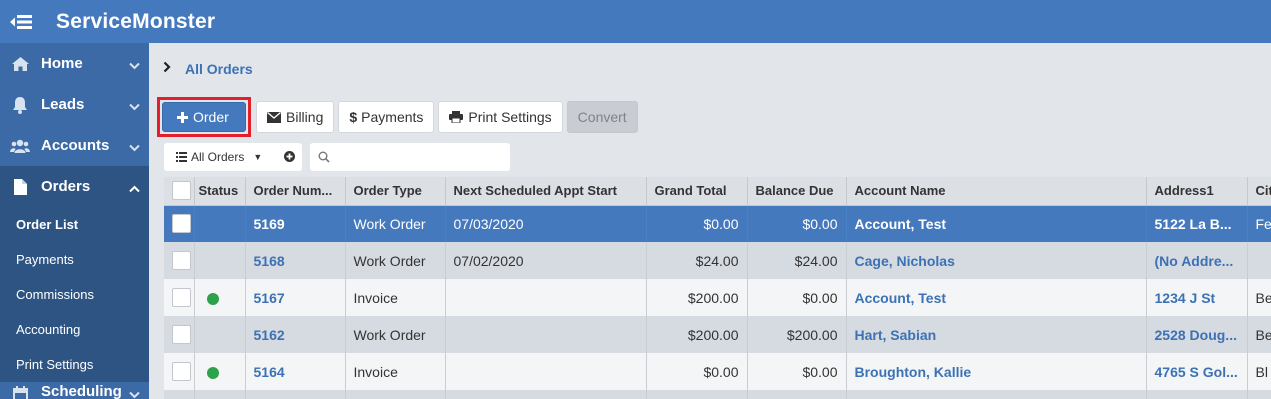 The height and width of the screenshot is (399, 1271). I want to click on account-name-link: Hart, Sabian, so click(896, 335).